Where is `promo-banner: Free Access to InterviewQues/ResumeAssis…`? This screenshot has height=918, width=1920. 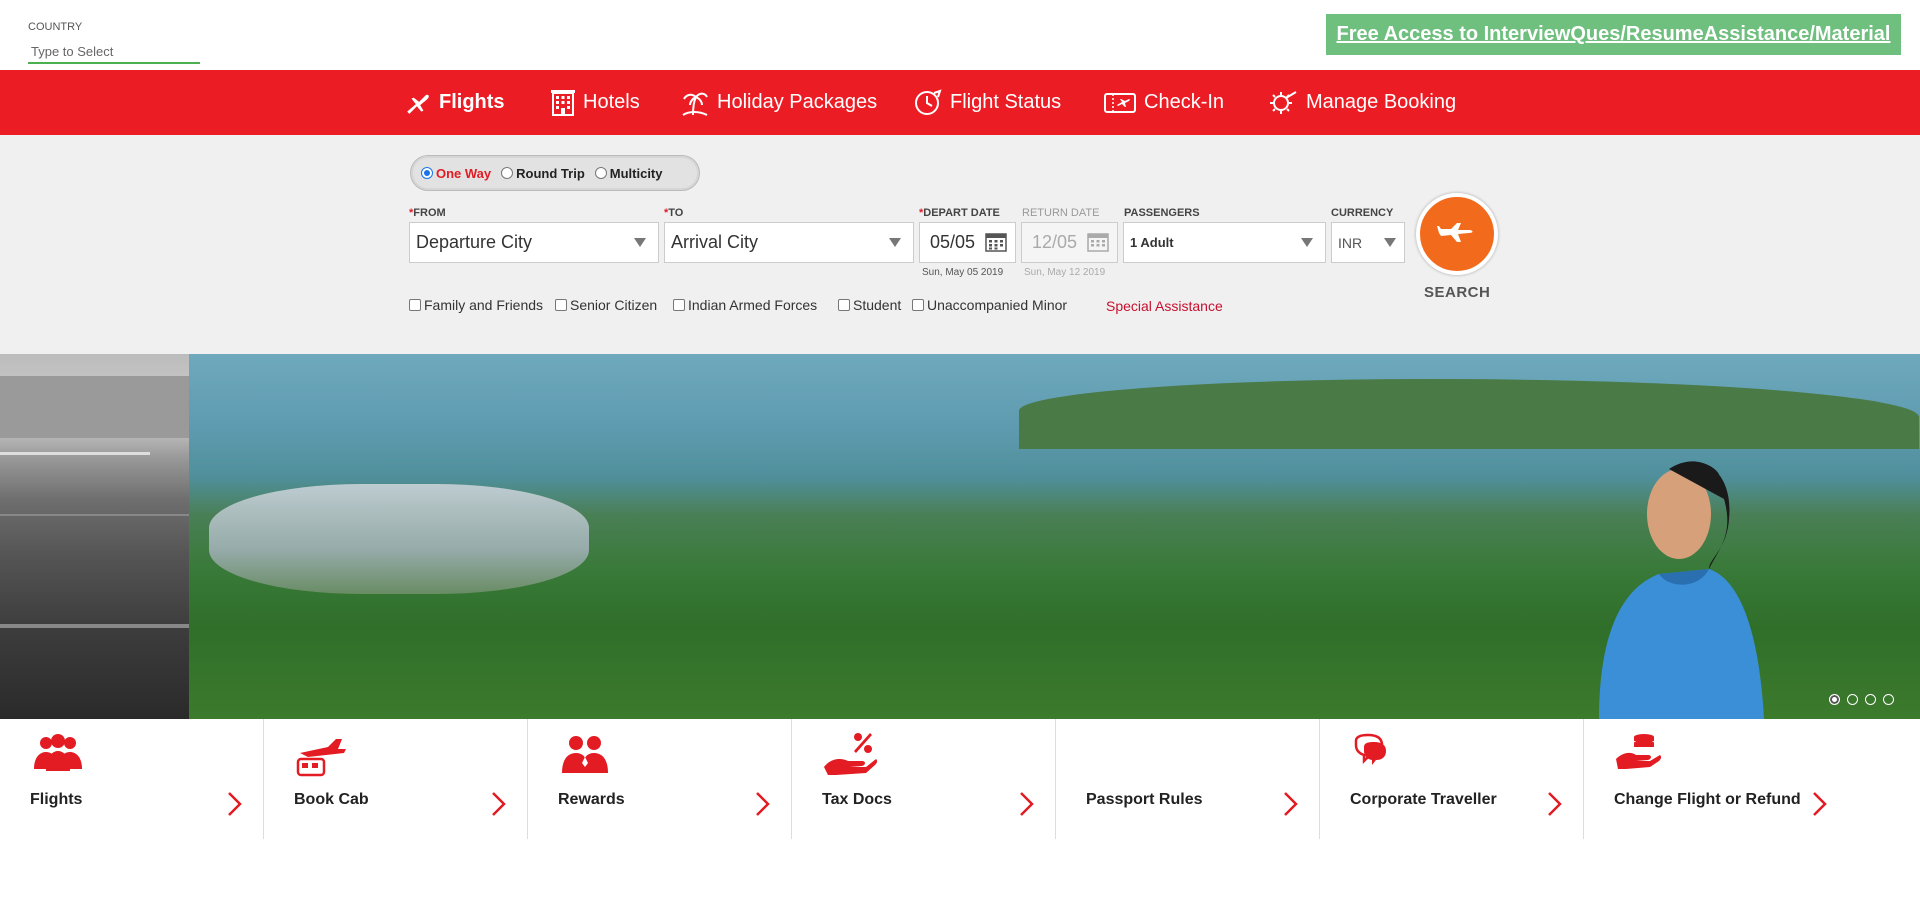
promo-banner: Free Access to InterviewQues/ResumeAssis… is located at coordinates (1613, 34).